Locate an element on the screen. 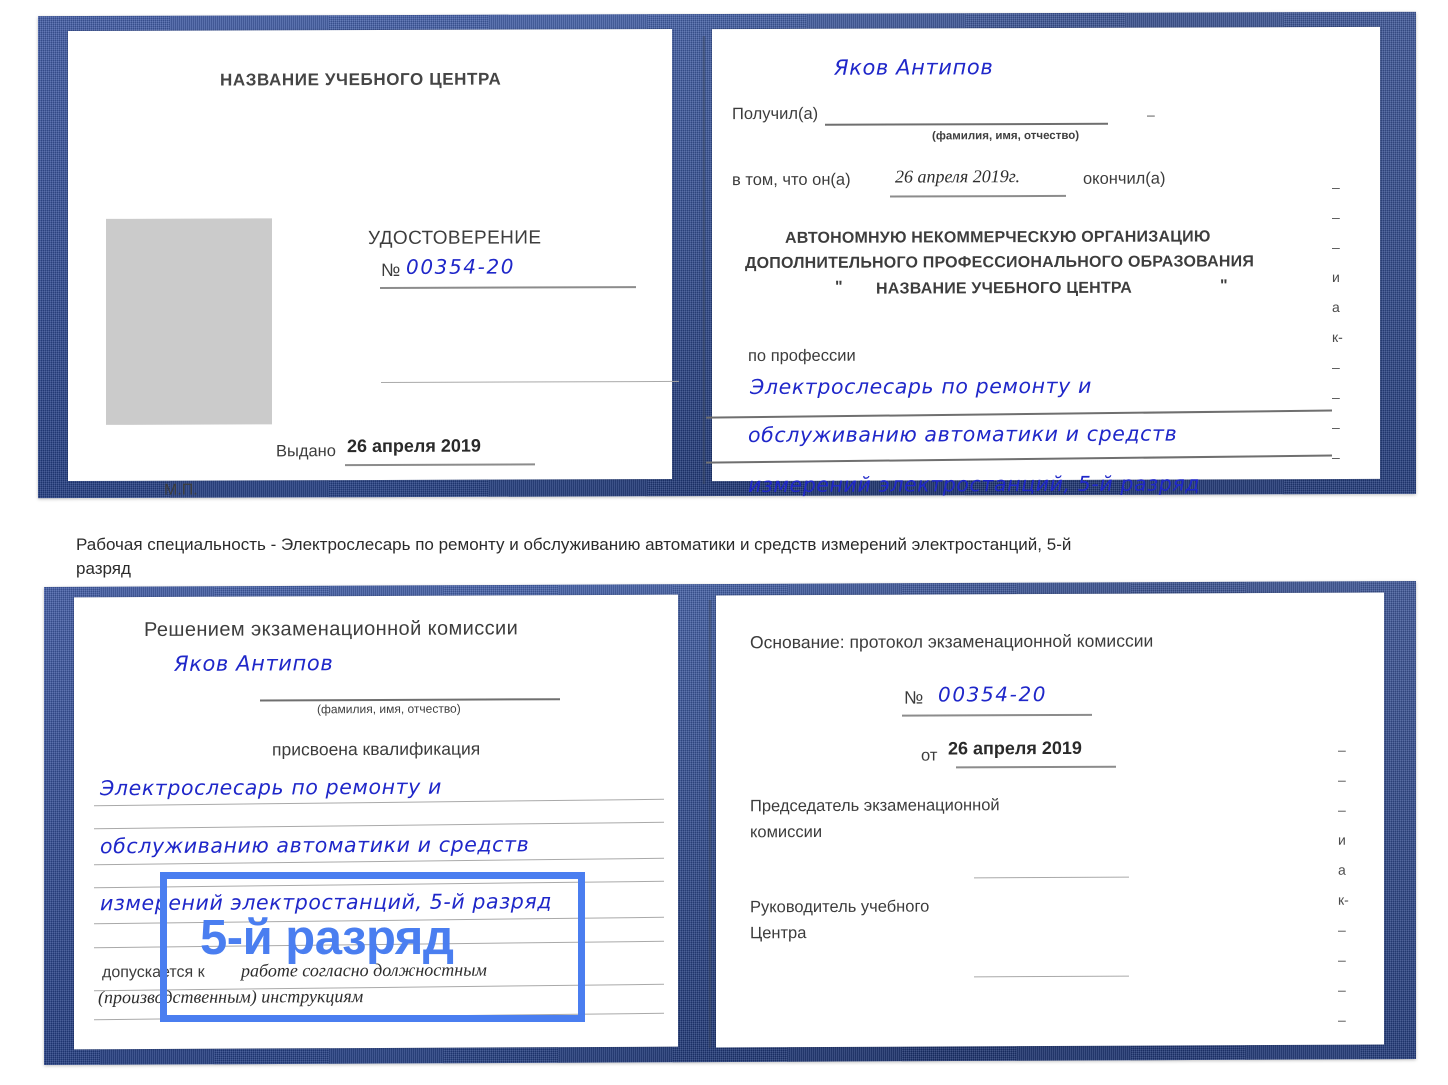  protocol-number-value: 00354-20 is located at coordinates (993, 694).